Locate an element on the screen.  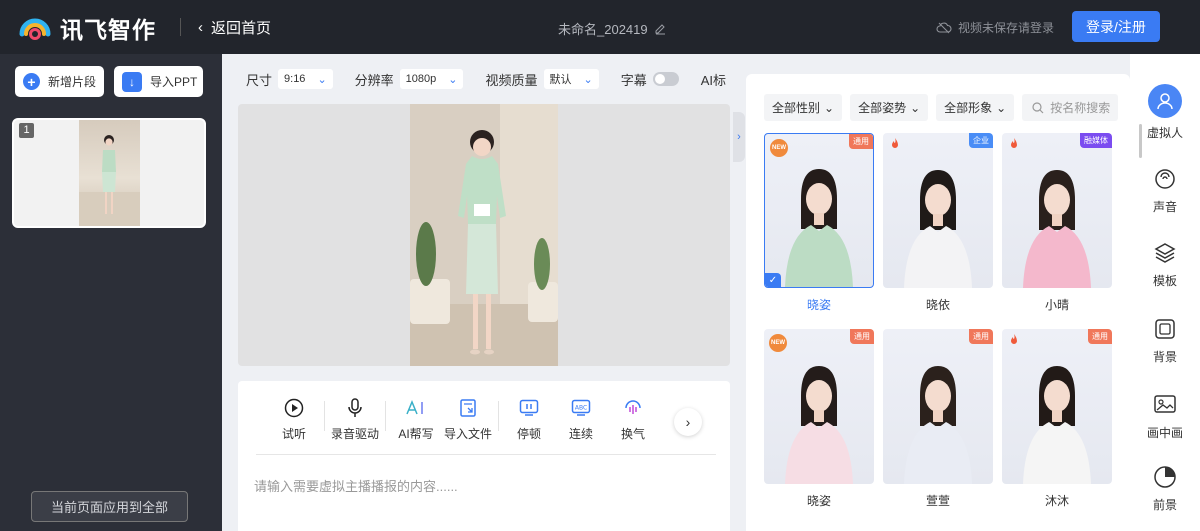
size-select: 9:16 ⌄ is located at coordinates (305, 79).